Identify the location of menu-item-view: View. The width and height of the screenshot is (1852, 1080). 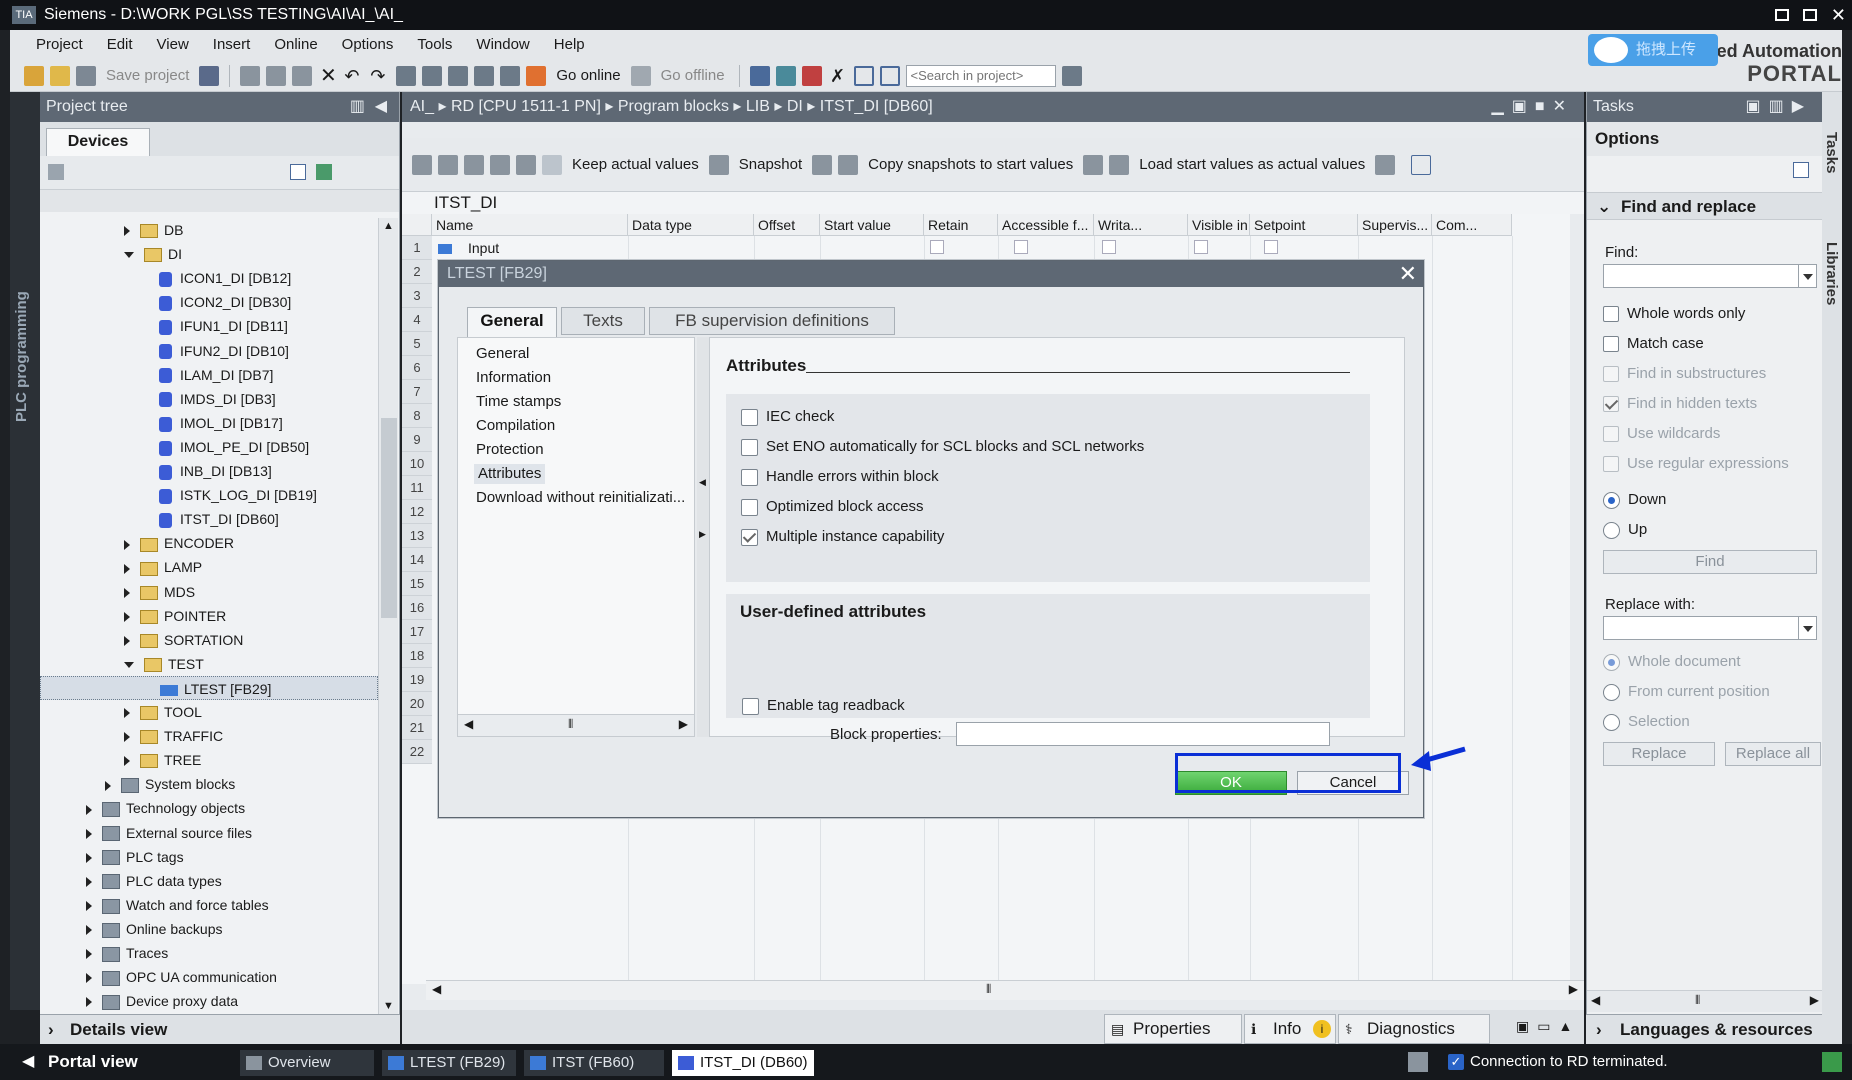
(173, 45).